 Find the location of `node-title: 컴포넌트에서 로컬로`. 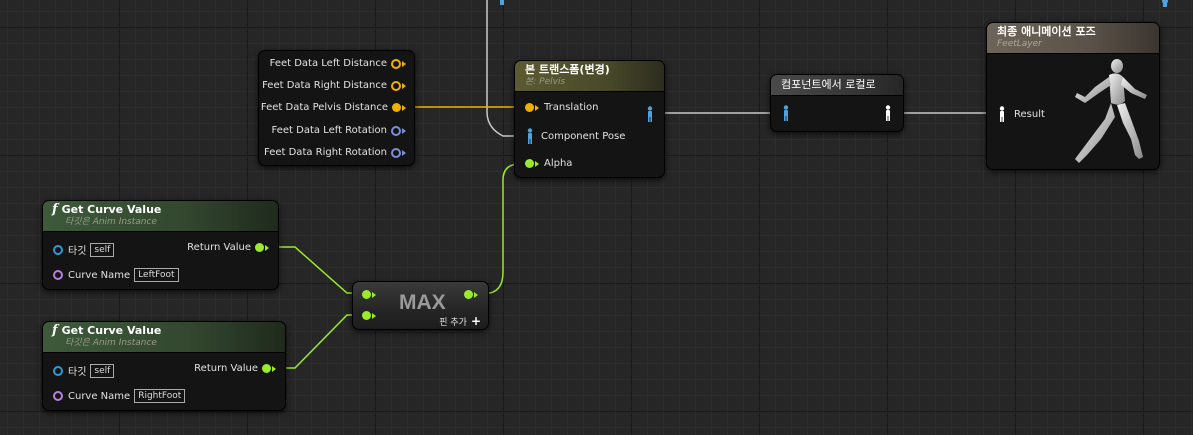

node-title: 컴포넌트에서 로컬로 is located at coordinates (828, 84).